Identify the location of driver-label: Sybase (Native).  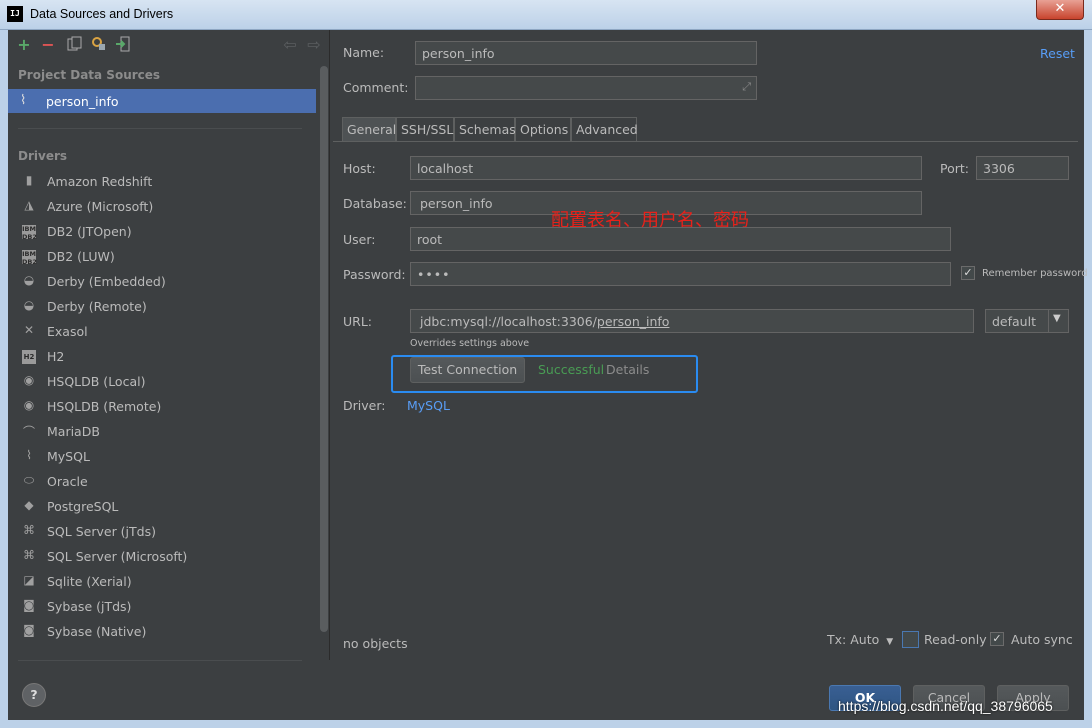
(97, 631).